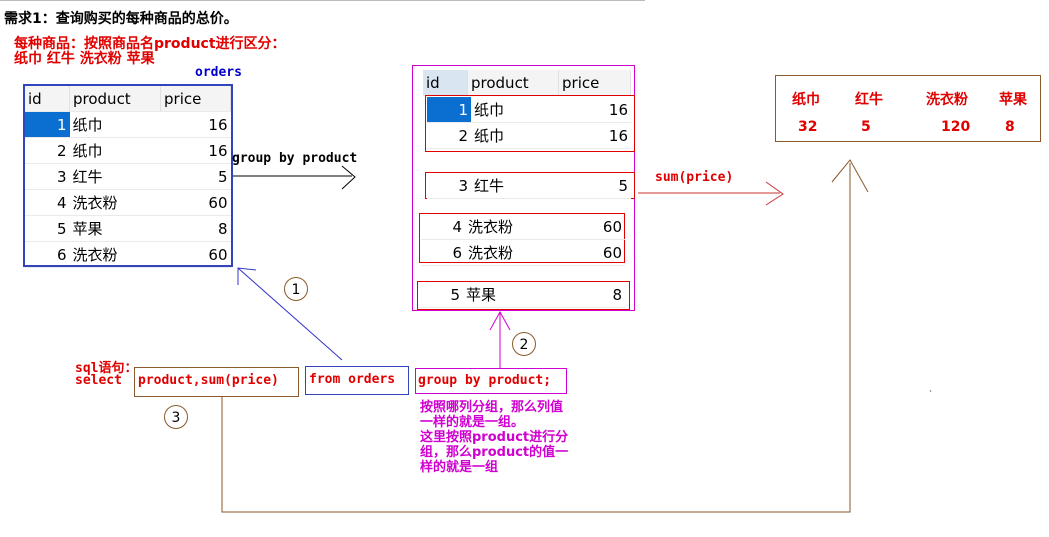 This screenshot has height=537, width=1049. What do you see at coordinates (956, 127) in the screenshot?
I see `result-total-detergent: 120` at bounding box center [956, 127].